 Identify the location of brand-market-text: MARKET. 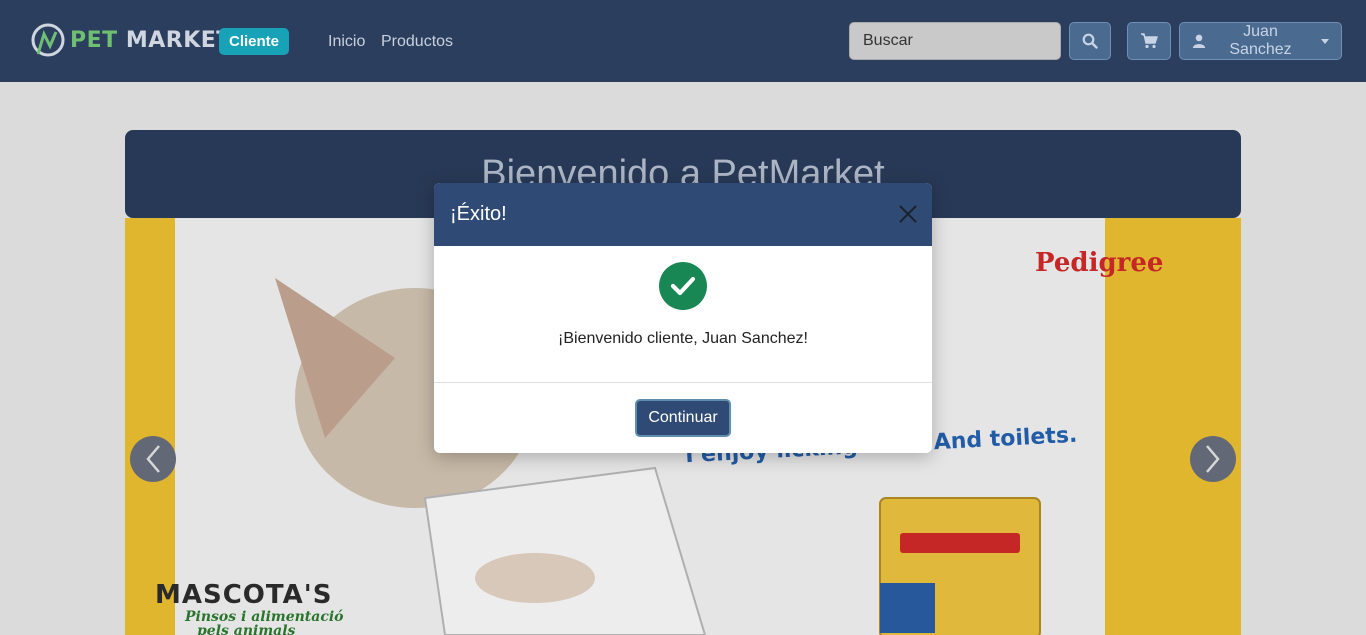
(178, 40).